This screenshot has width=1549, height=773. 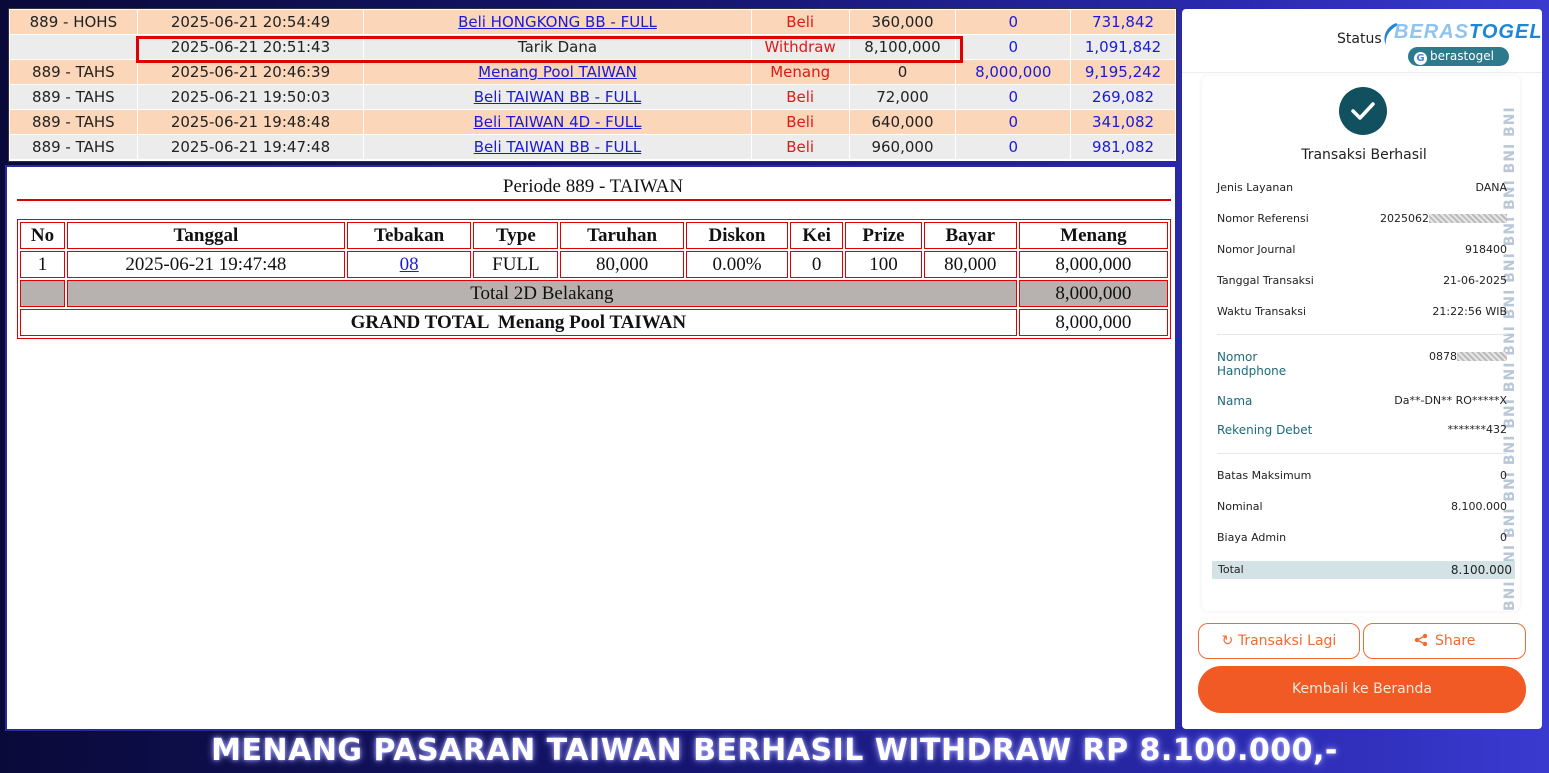 What do you see at coordinates (1013, 72) in the screenshot?
I see `tx-win: 8,000,000` at bounding box center [1013, 72].